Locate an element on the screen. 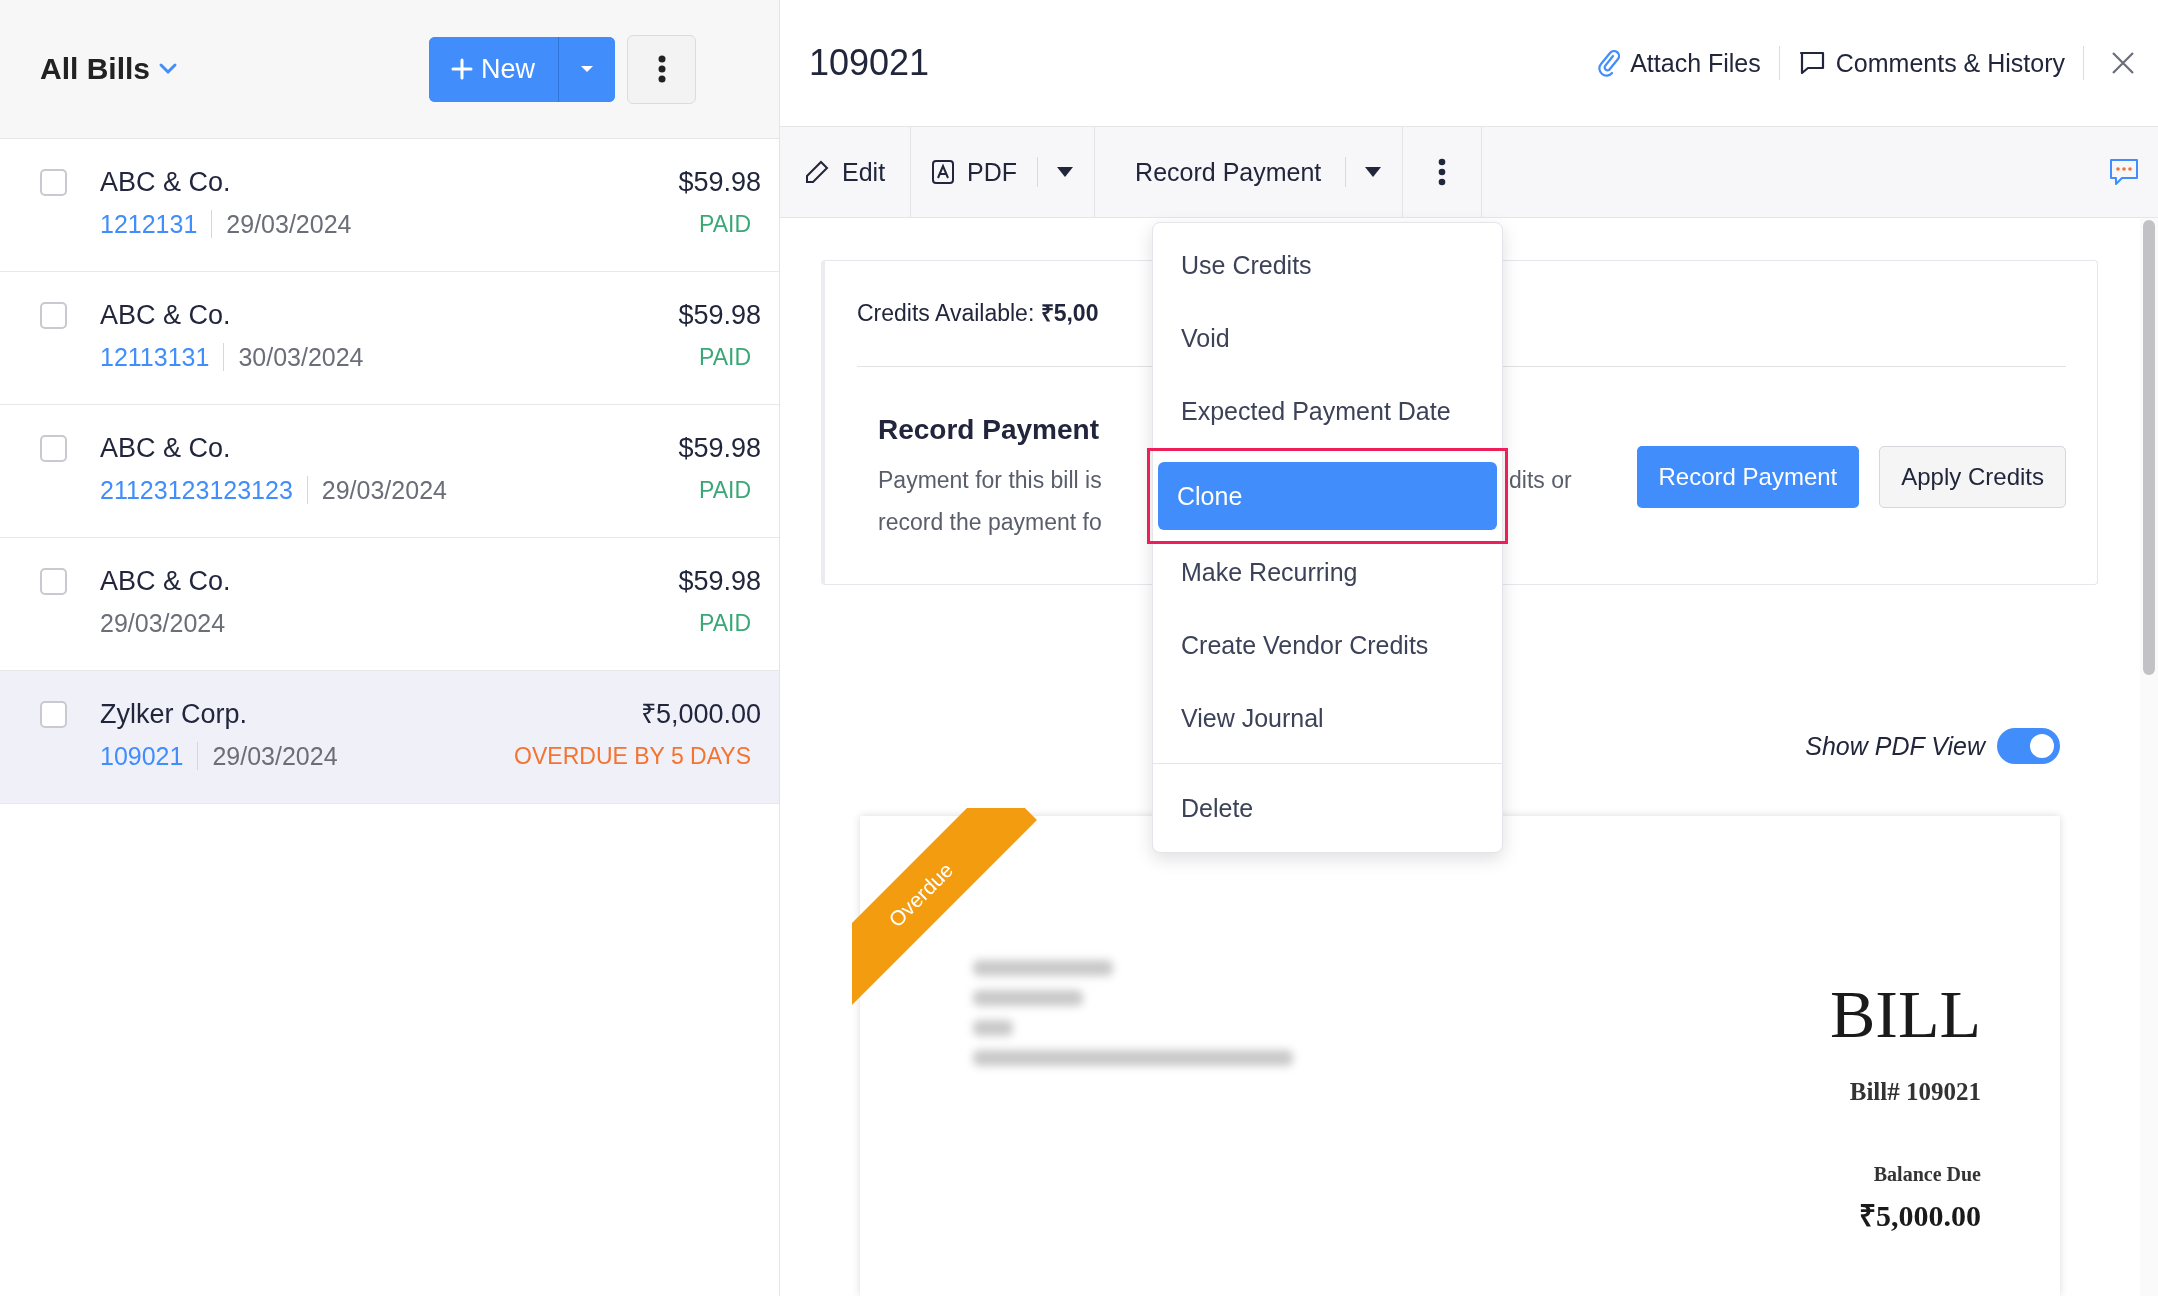 This screenshot has width=2158, height=1296. pdf-view-label: Show PDF View is located at coordinates (1895, 746).